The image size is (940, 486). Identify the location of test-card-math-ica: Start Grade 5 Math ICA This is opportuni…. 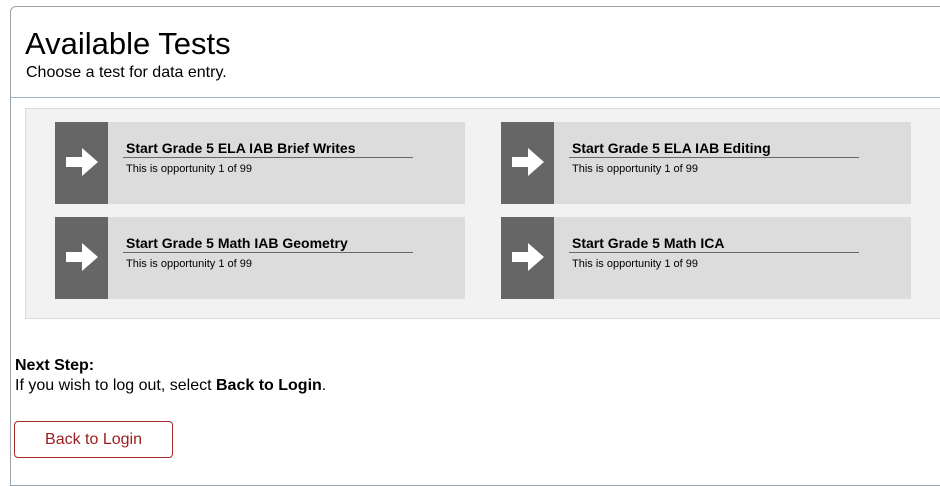
(706, 258).